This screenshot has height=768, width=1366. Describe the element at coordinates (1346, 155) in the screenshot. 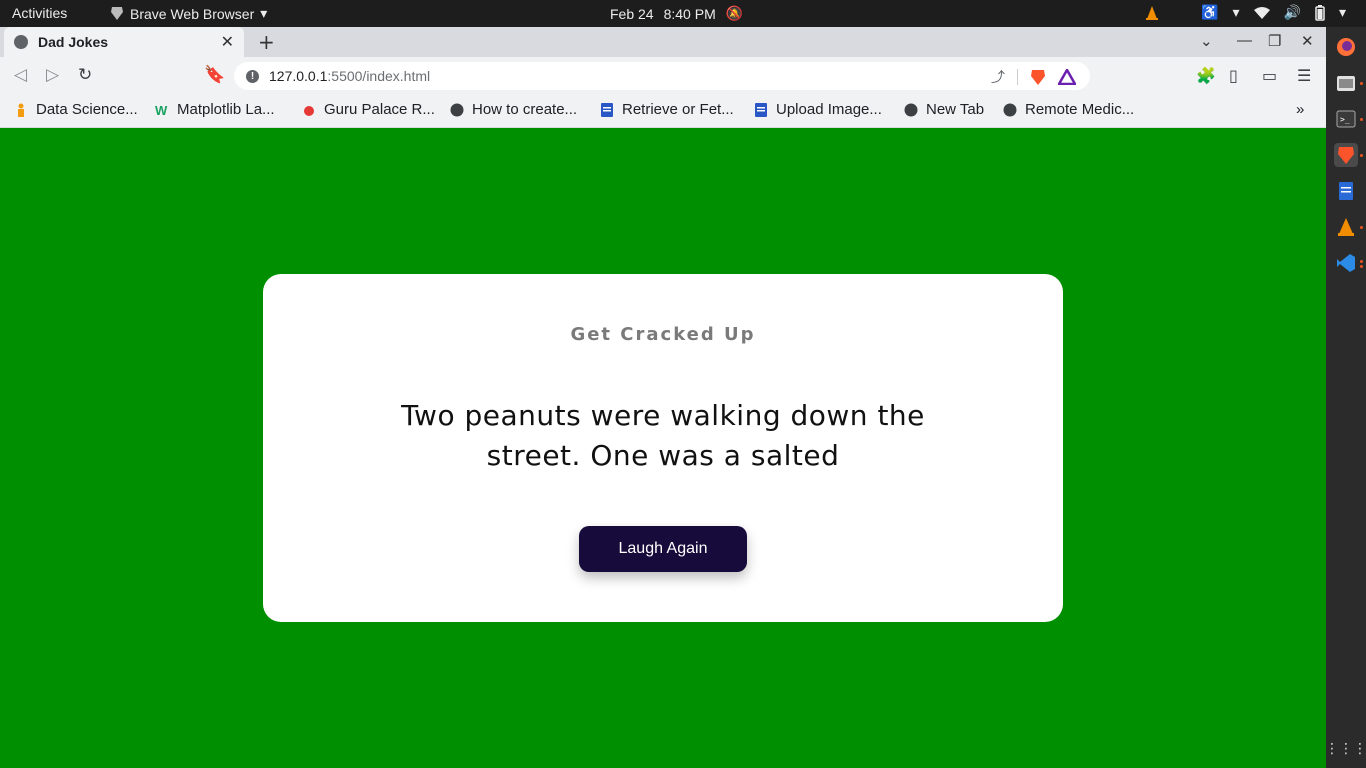

I see `brave-browser-icon` at that location.